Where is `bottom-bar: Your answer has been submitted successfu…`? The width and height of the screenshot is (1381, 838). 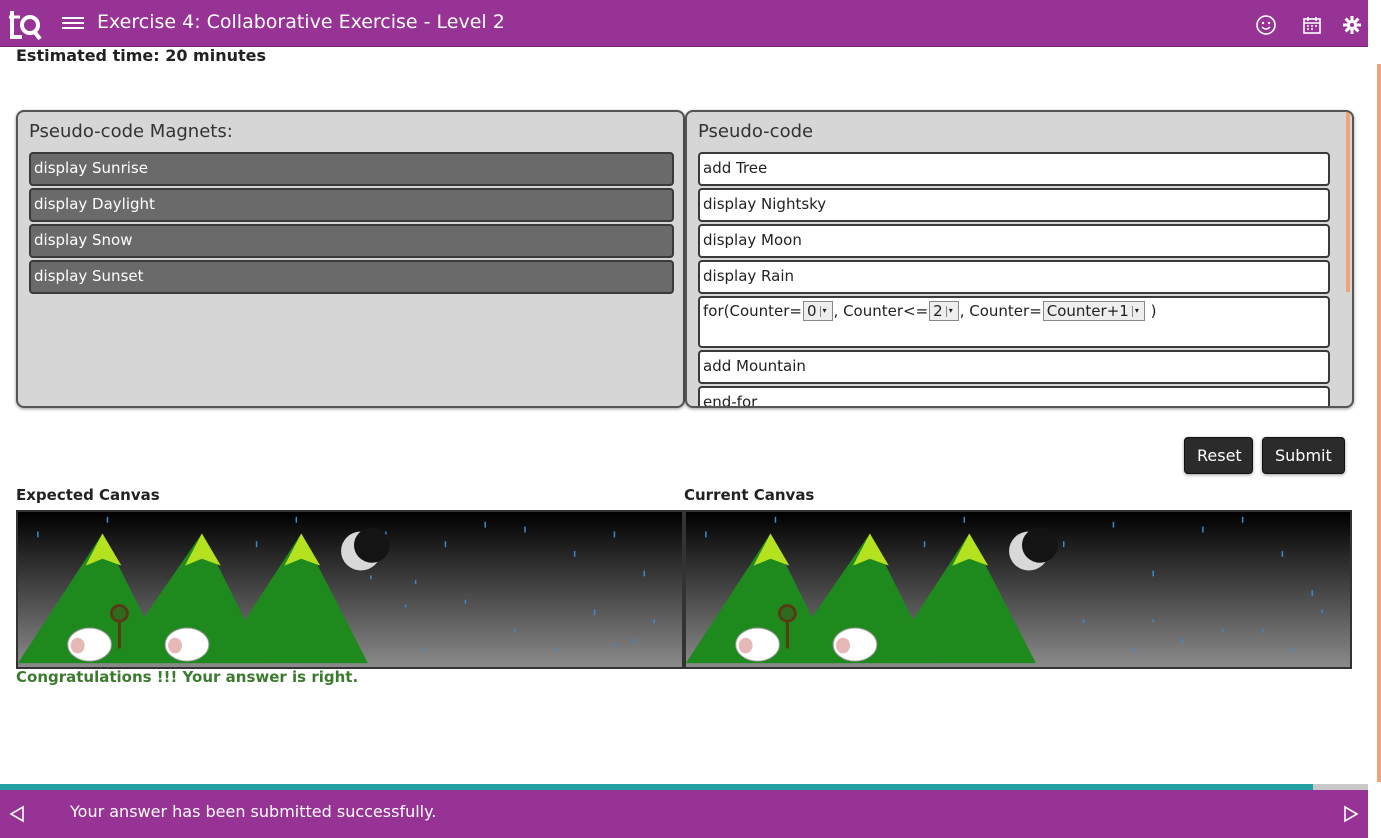 bottom-bar: Your answer has been submitted successfu… is located at coordinates (684, 814).